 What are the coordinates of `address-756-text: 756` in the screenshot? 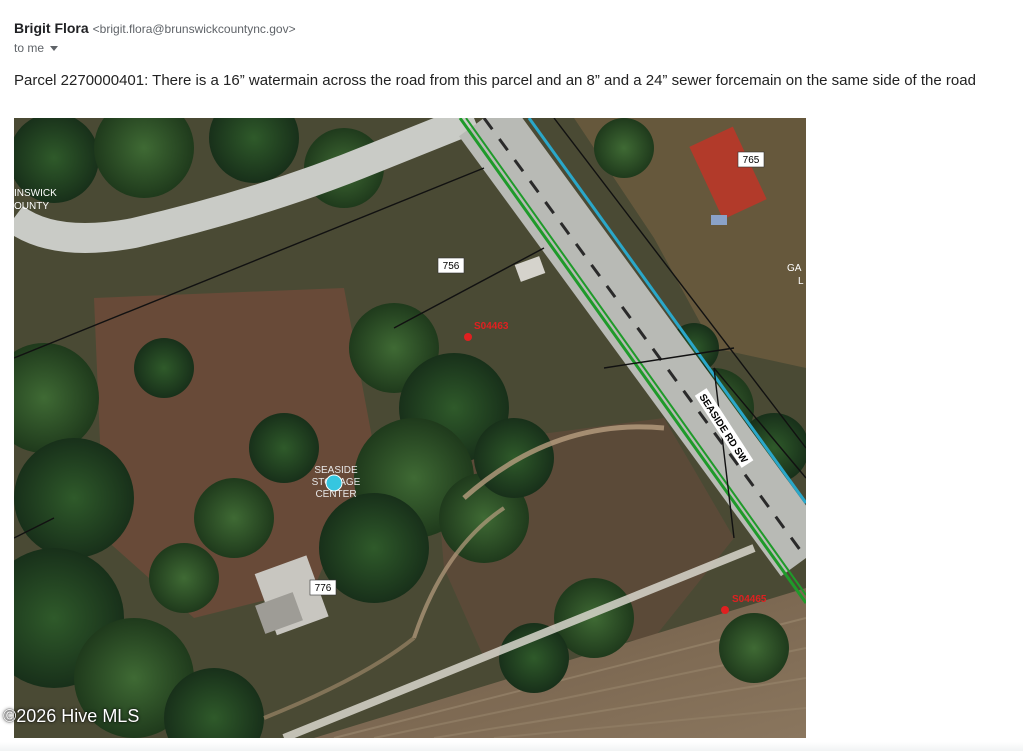 It's located at (451, 266).